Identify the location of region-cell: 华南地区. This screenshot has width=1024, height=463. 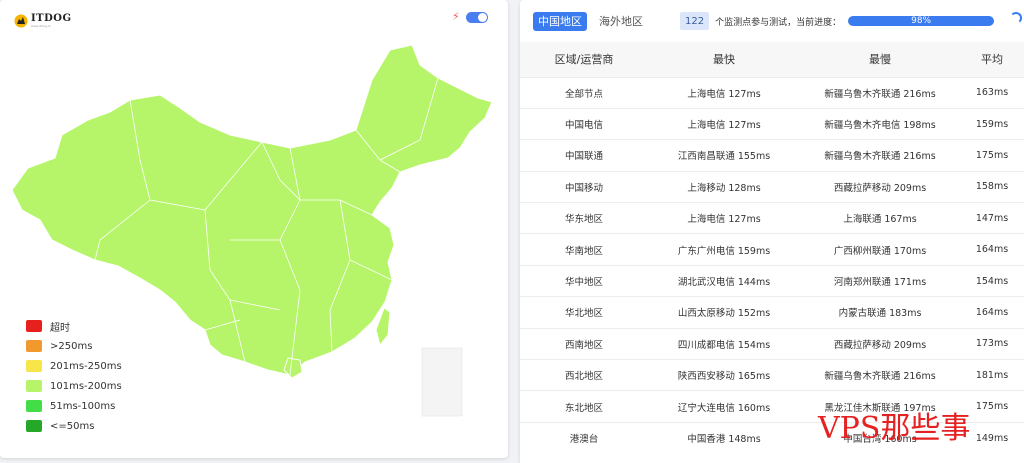
(583, 251).